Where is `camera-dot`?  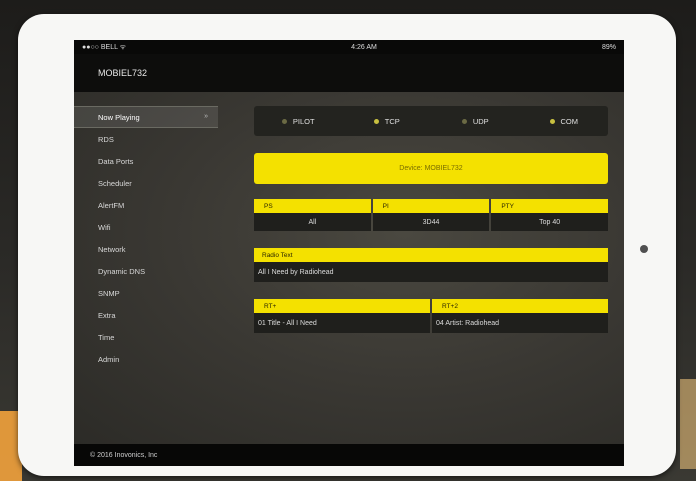 camera-dot is located at coordinates (644, 249).